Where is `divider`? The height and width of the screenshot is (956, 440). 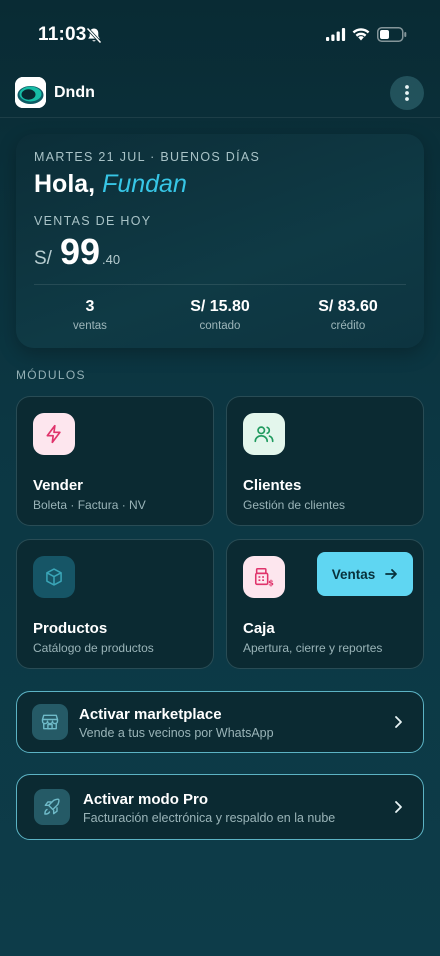 divider is located at coordinates (220, 284).